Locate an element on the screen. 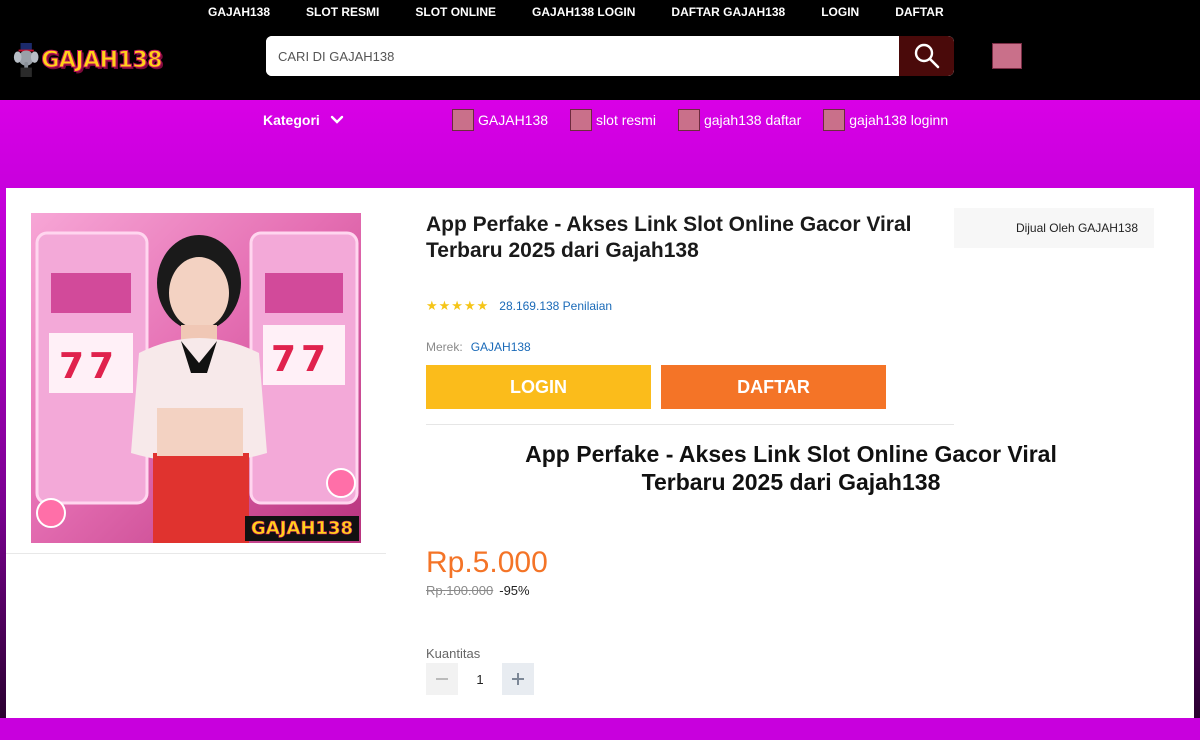 The image size is (1200, 740). category-link-gajah138-daftar: gajah138 daftar is located at coordinates (739, 120).